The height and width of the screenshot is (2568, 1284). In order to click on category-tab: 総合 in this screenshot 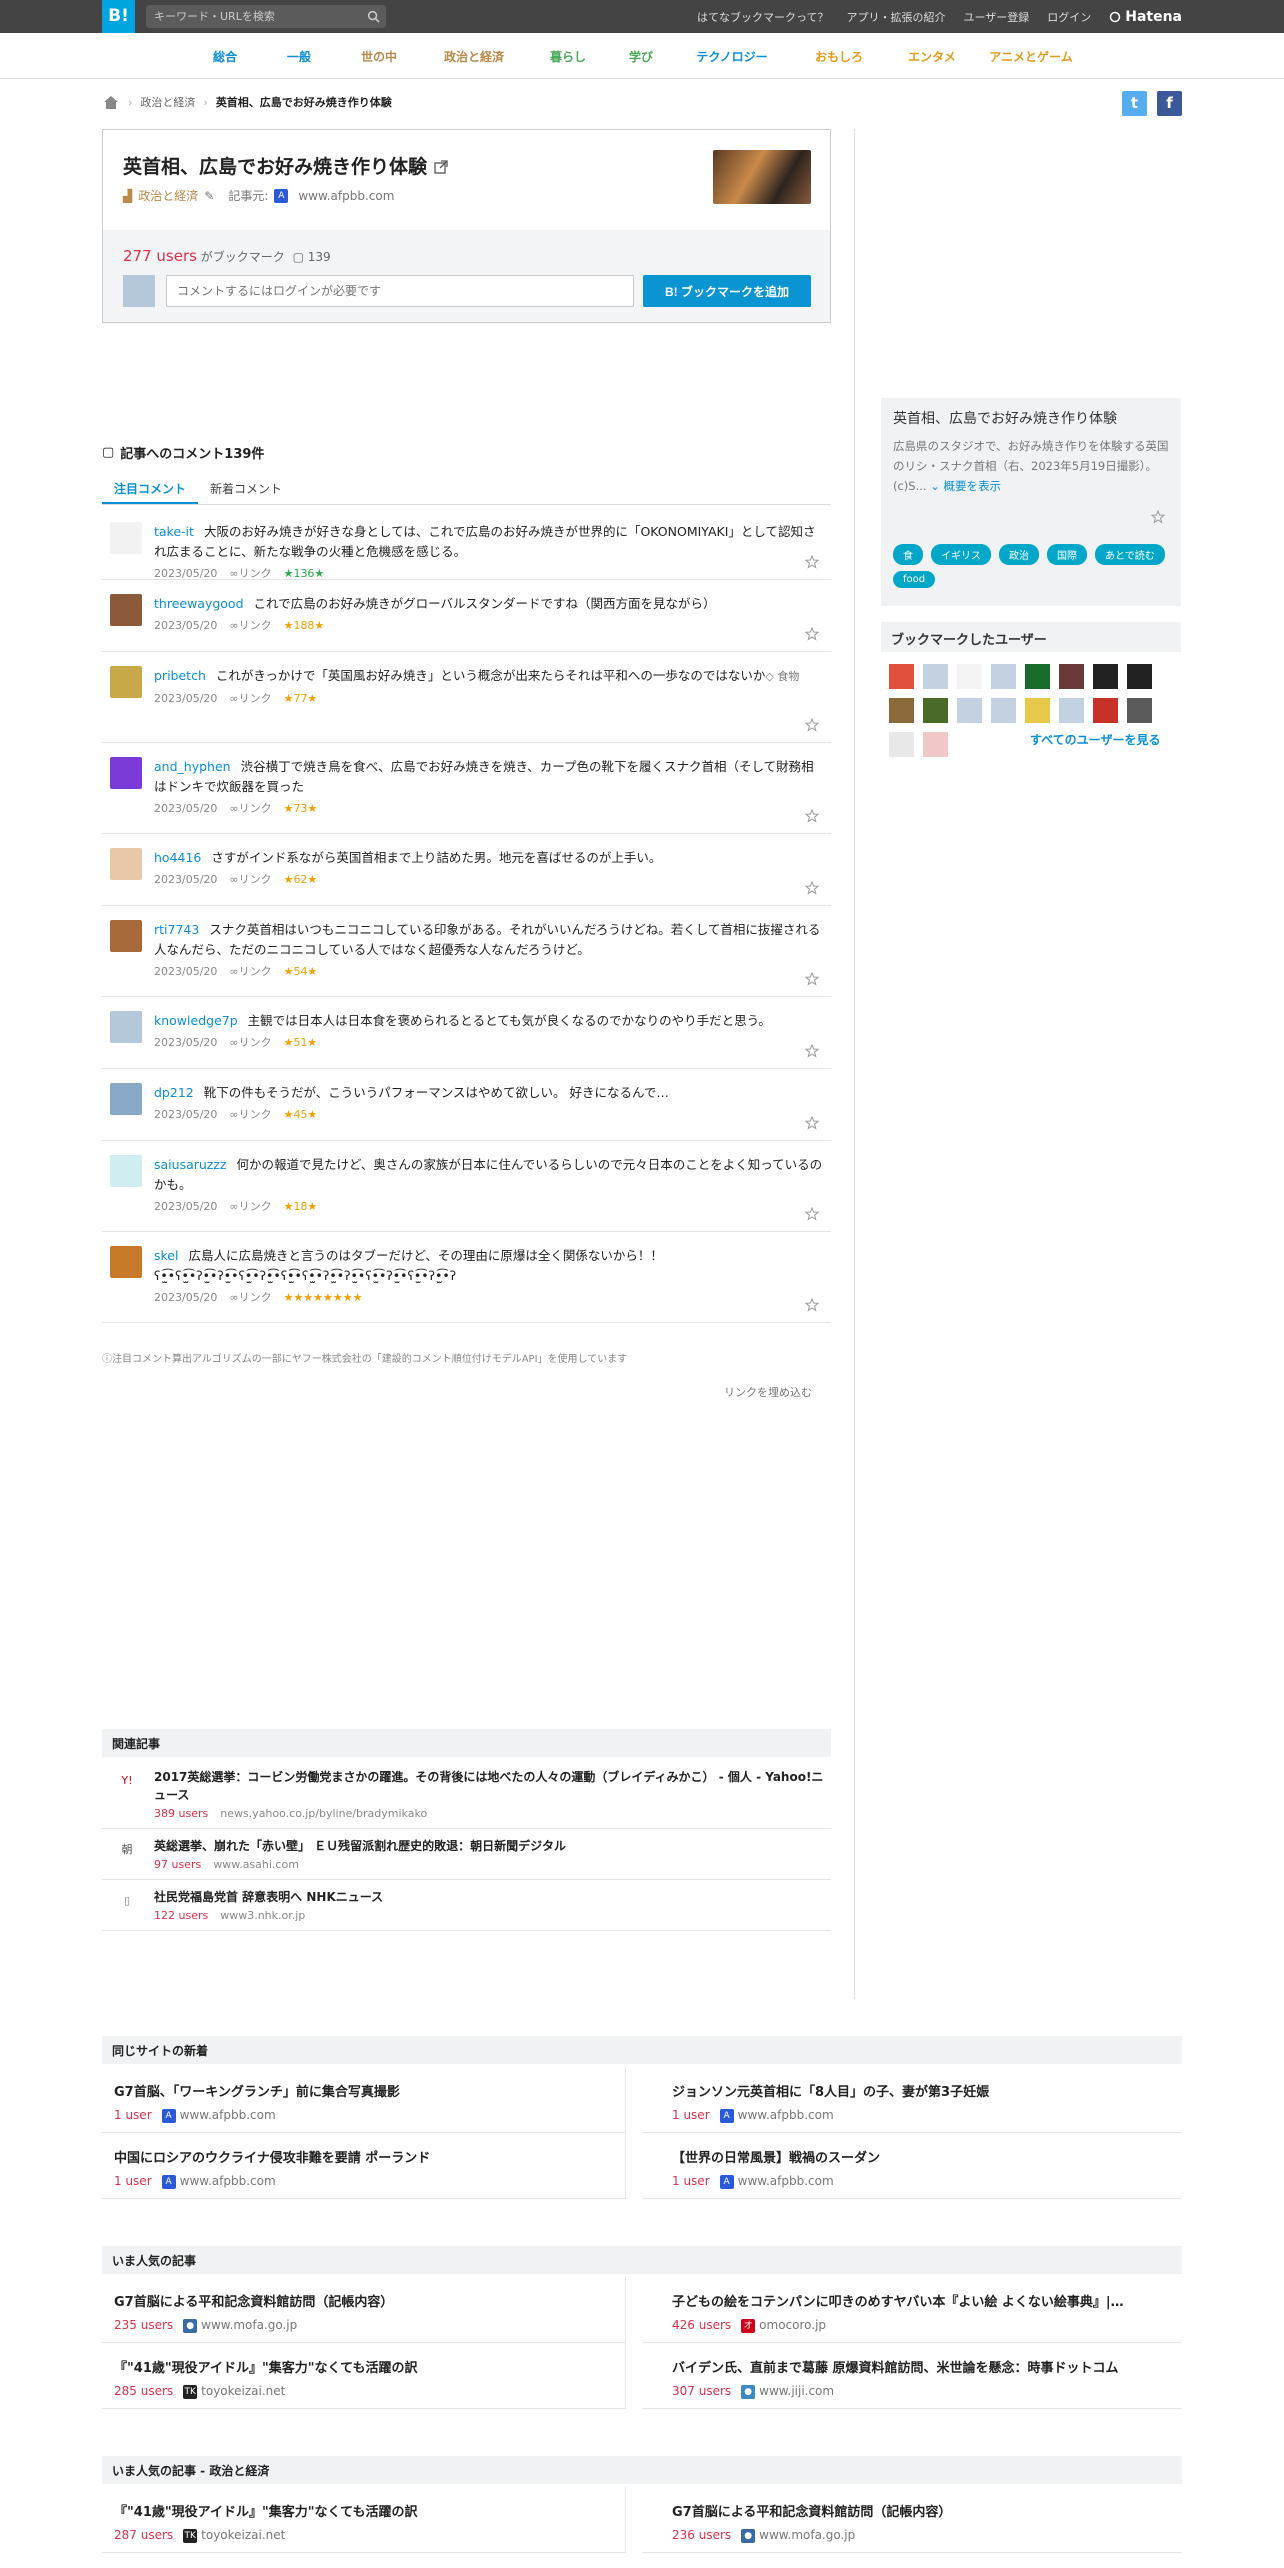, I will do `click(225, 56)`.